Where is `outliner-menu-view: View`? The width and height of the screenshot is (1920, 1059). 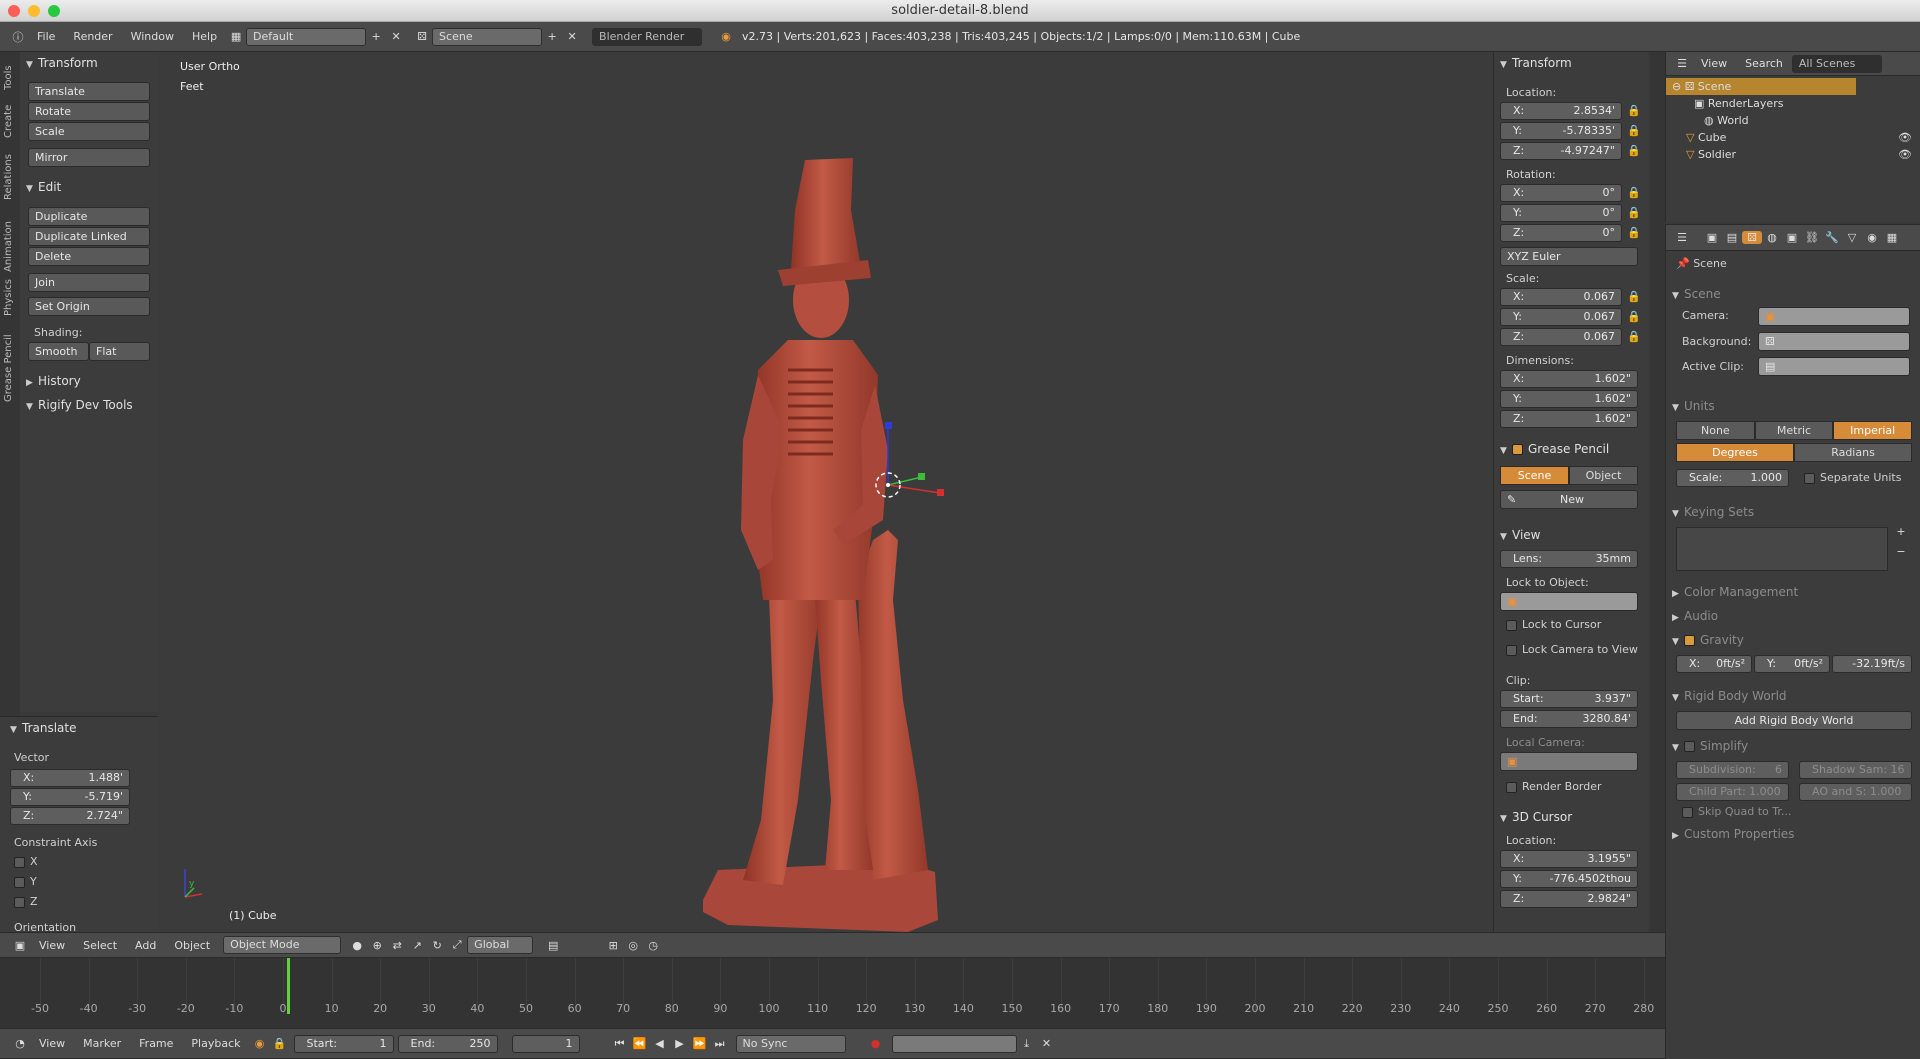
outliner-menu-view: View is located at coordinates (1714, 63).